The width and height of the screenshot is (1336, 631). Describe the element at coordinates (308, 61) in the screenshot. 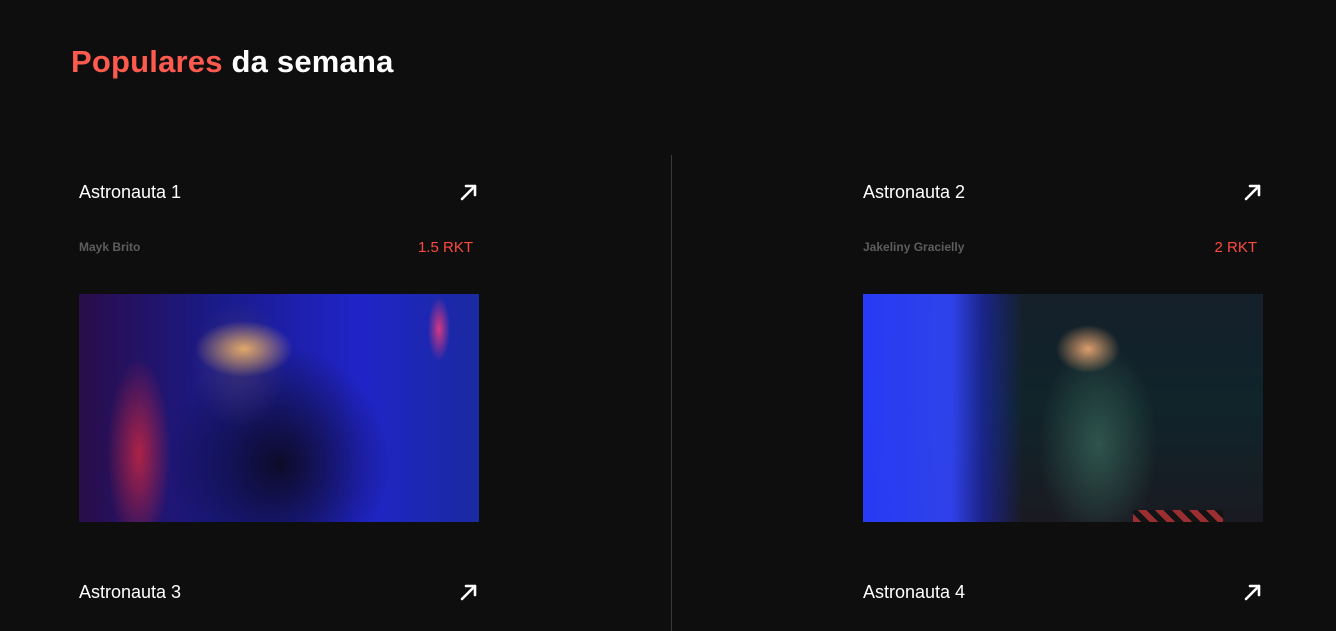

I see `section-title-rest: da semana` at that location.